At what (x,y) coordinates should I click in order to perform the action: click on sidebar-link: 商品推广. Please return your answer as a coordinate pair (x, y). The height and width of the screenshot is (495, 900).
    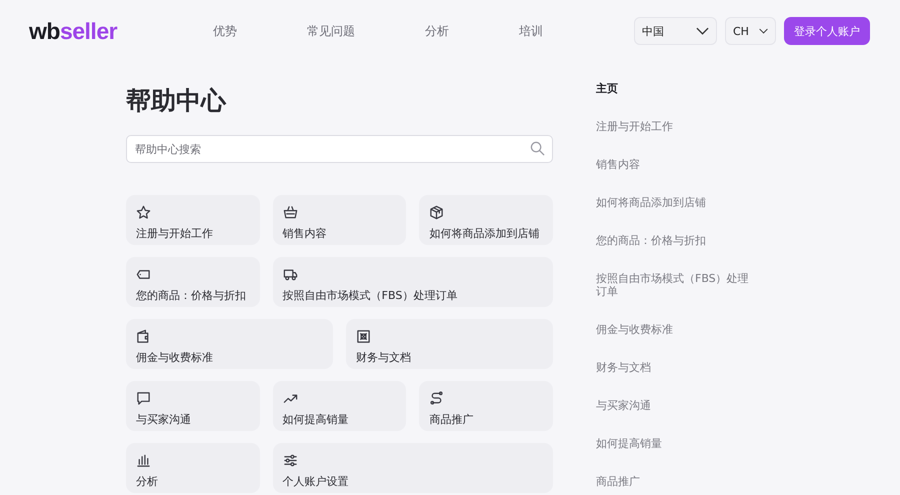
    Looking at the image, I should click on (676, 481).